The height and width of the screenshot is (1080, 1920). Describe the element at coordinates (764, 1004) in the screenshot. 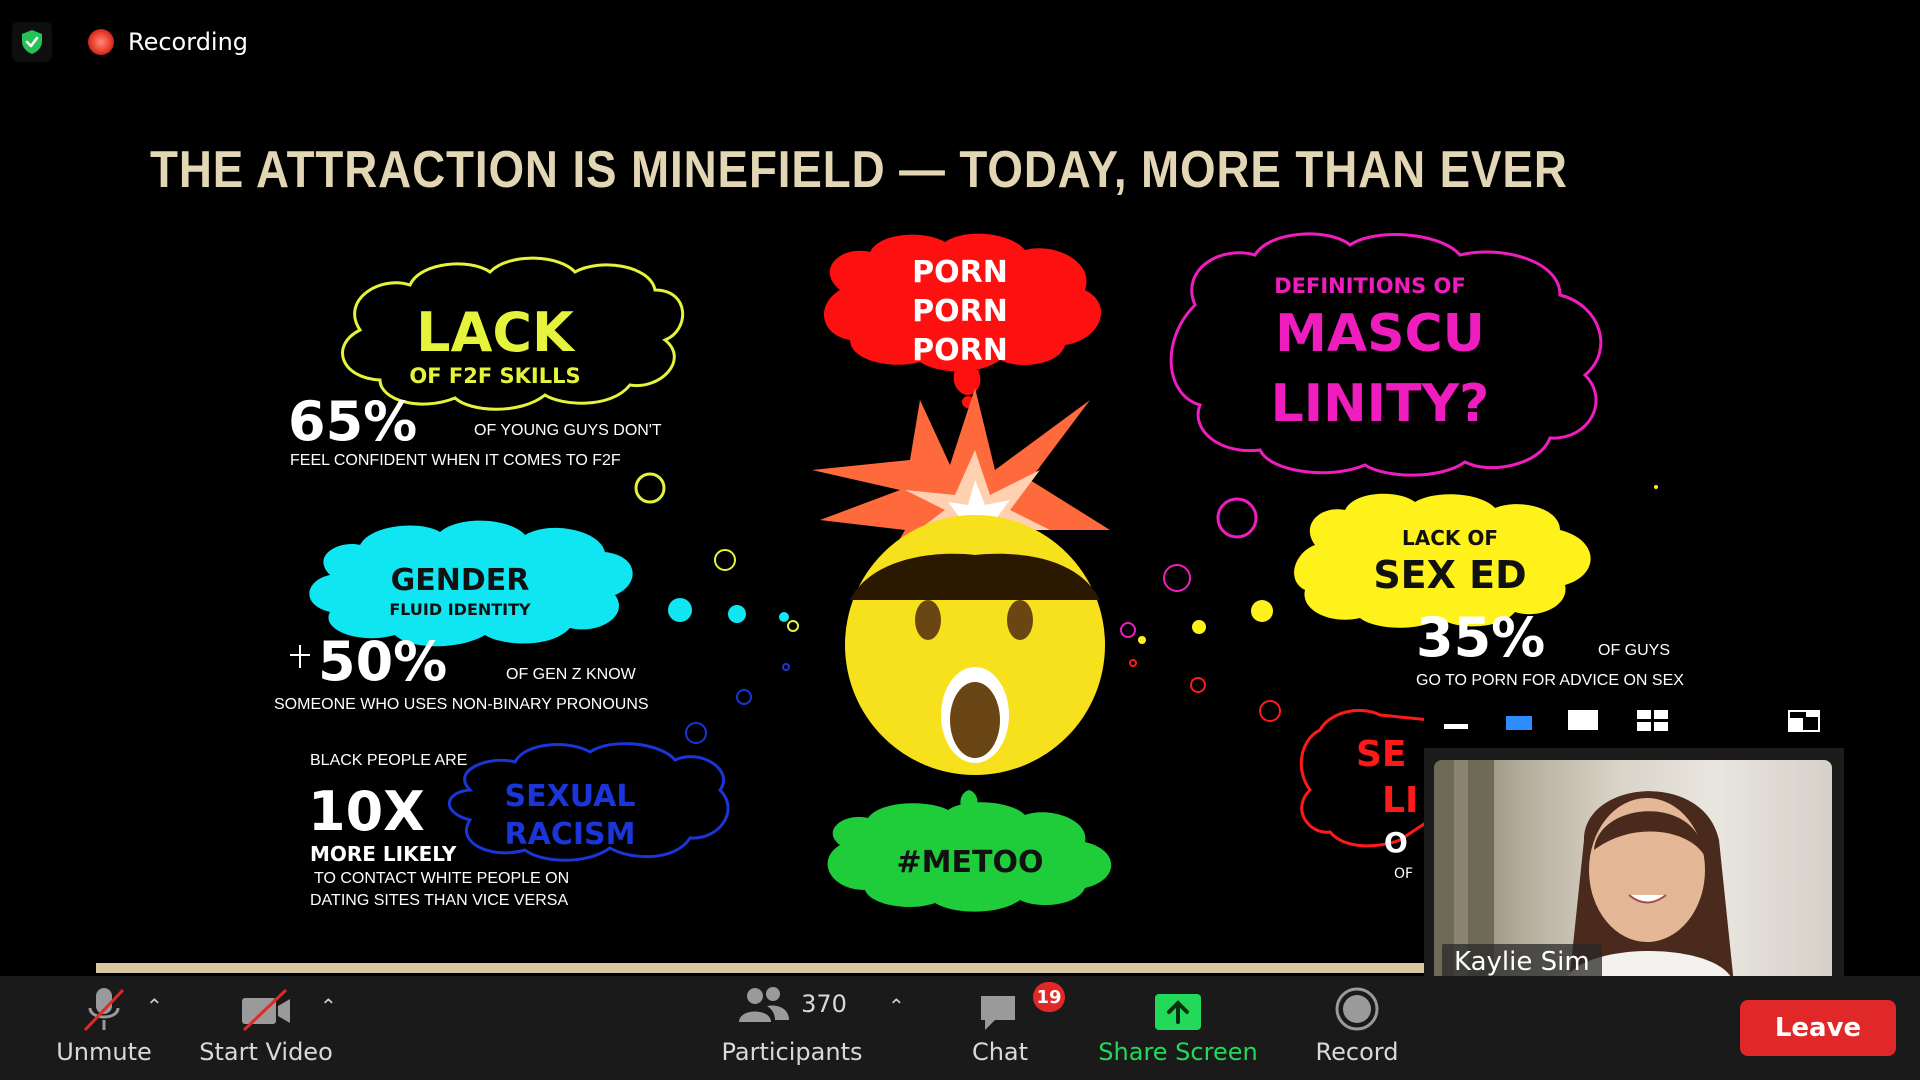

I see `participants-icon` at that location.